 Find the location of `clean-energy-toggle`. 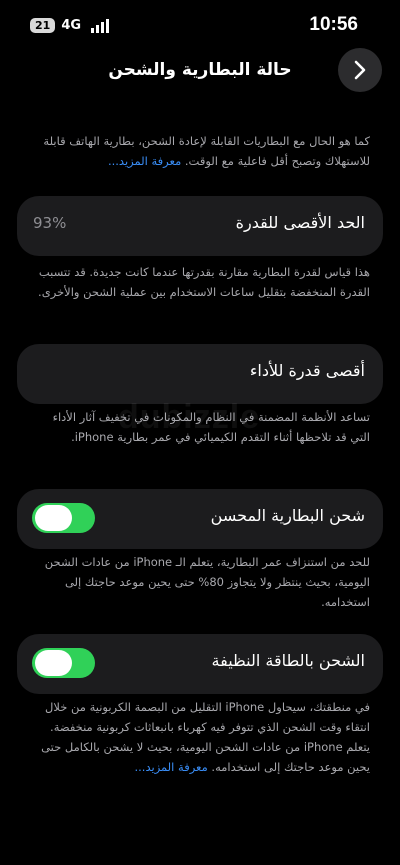

clean-energy-toggle is located at coordinates (63, 663).